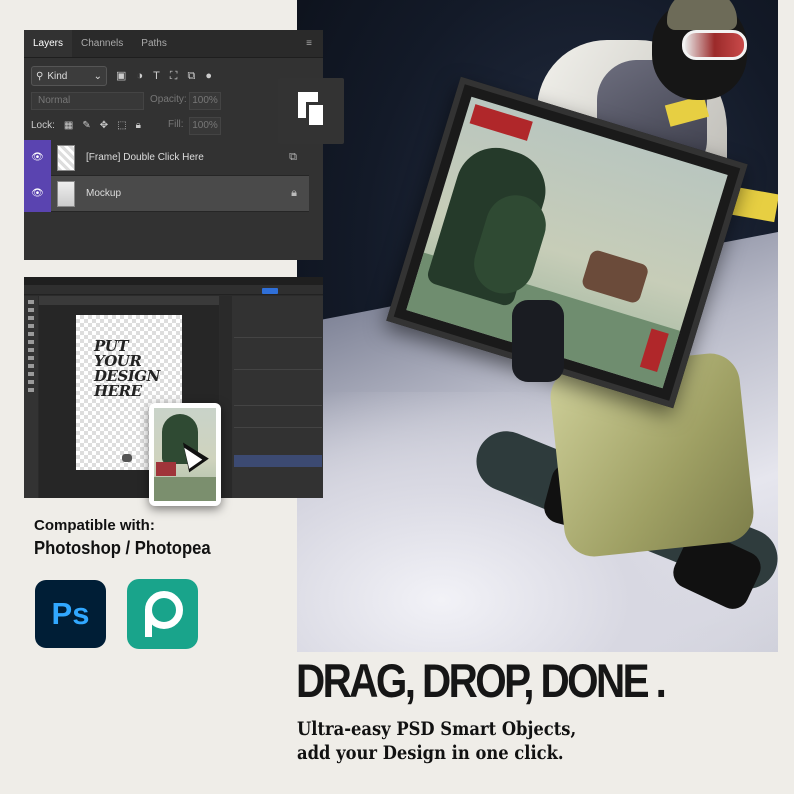  I want to click on tool-bar, so click(31, 397).